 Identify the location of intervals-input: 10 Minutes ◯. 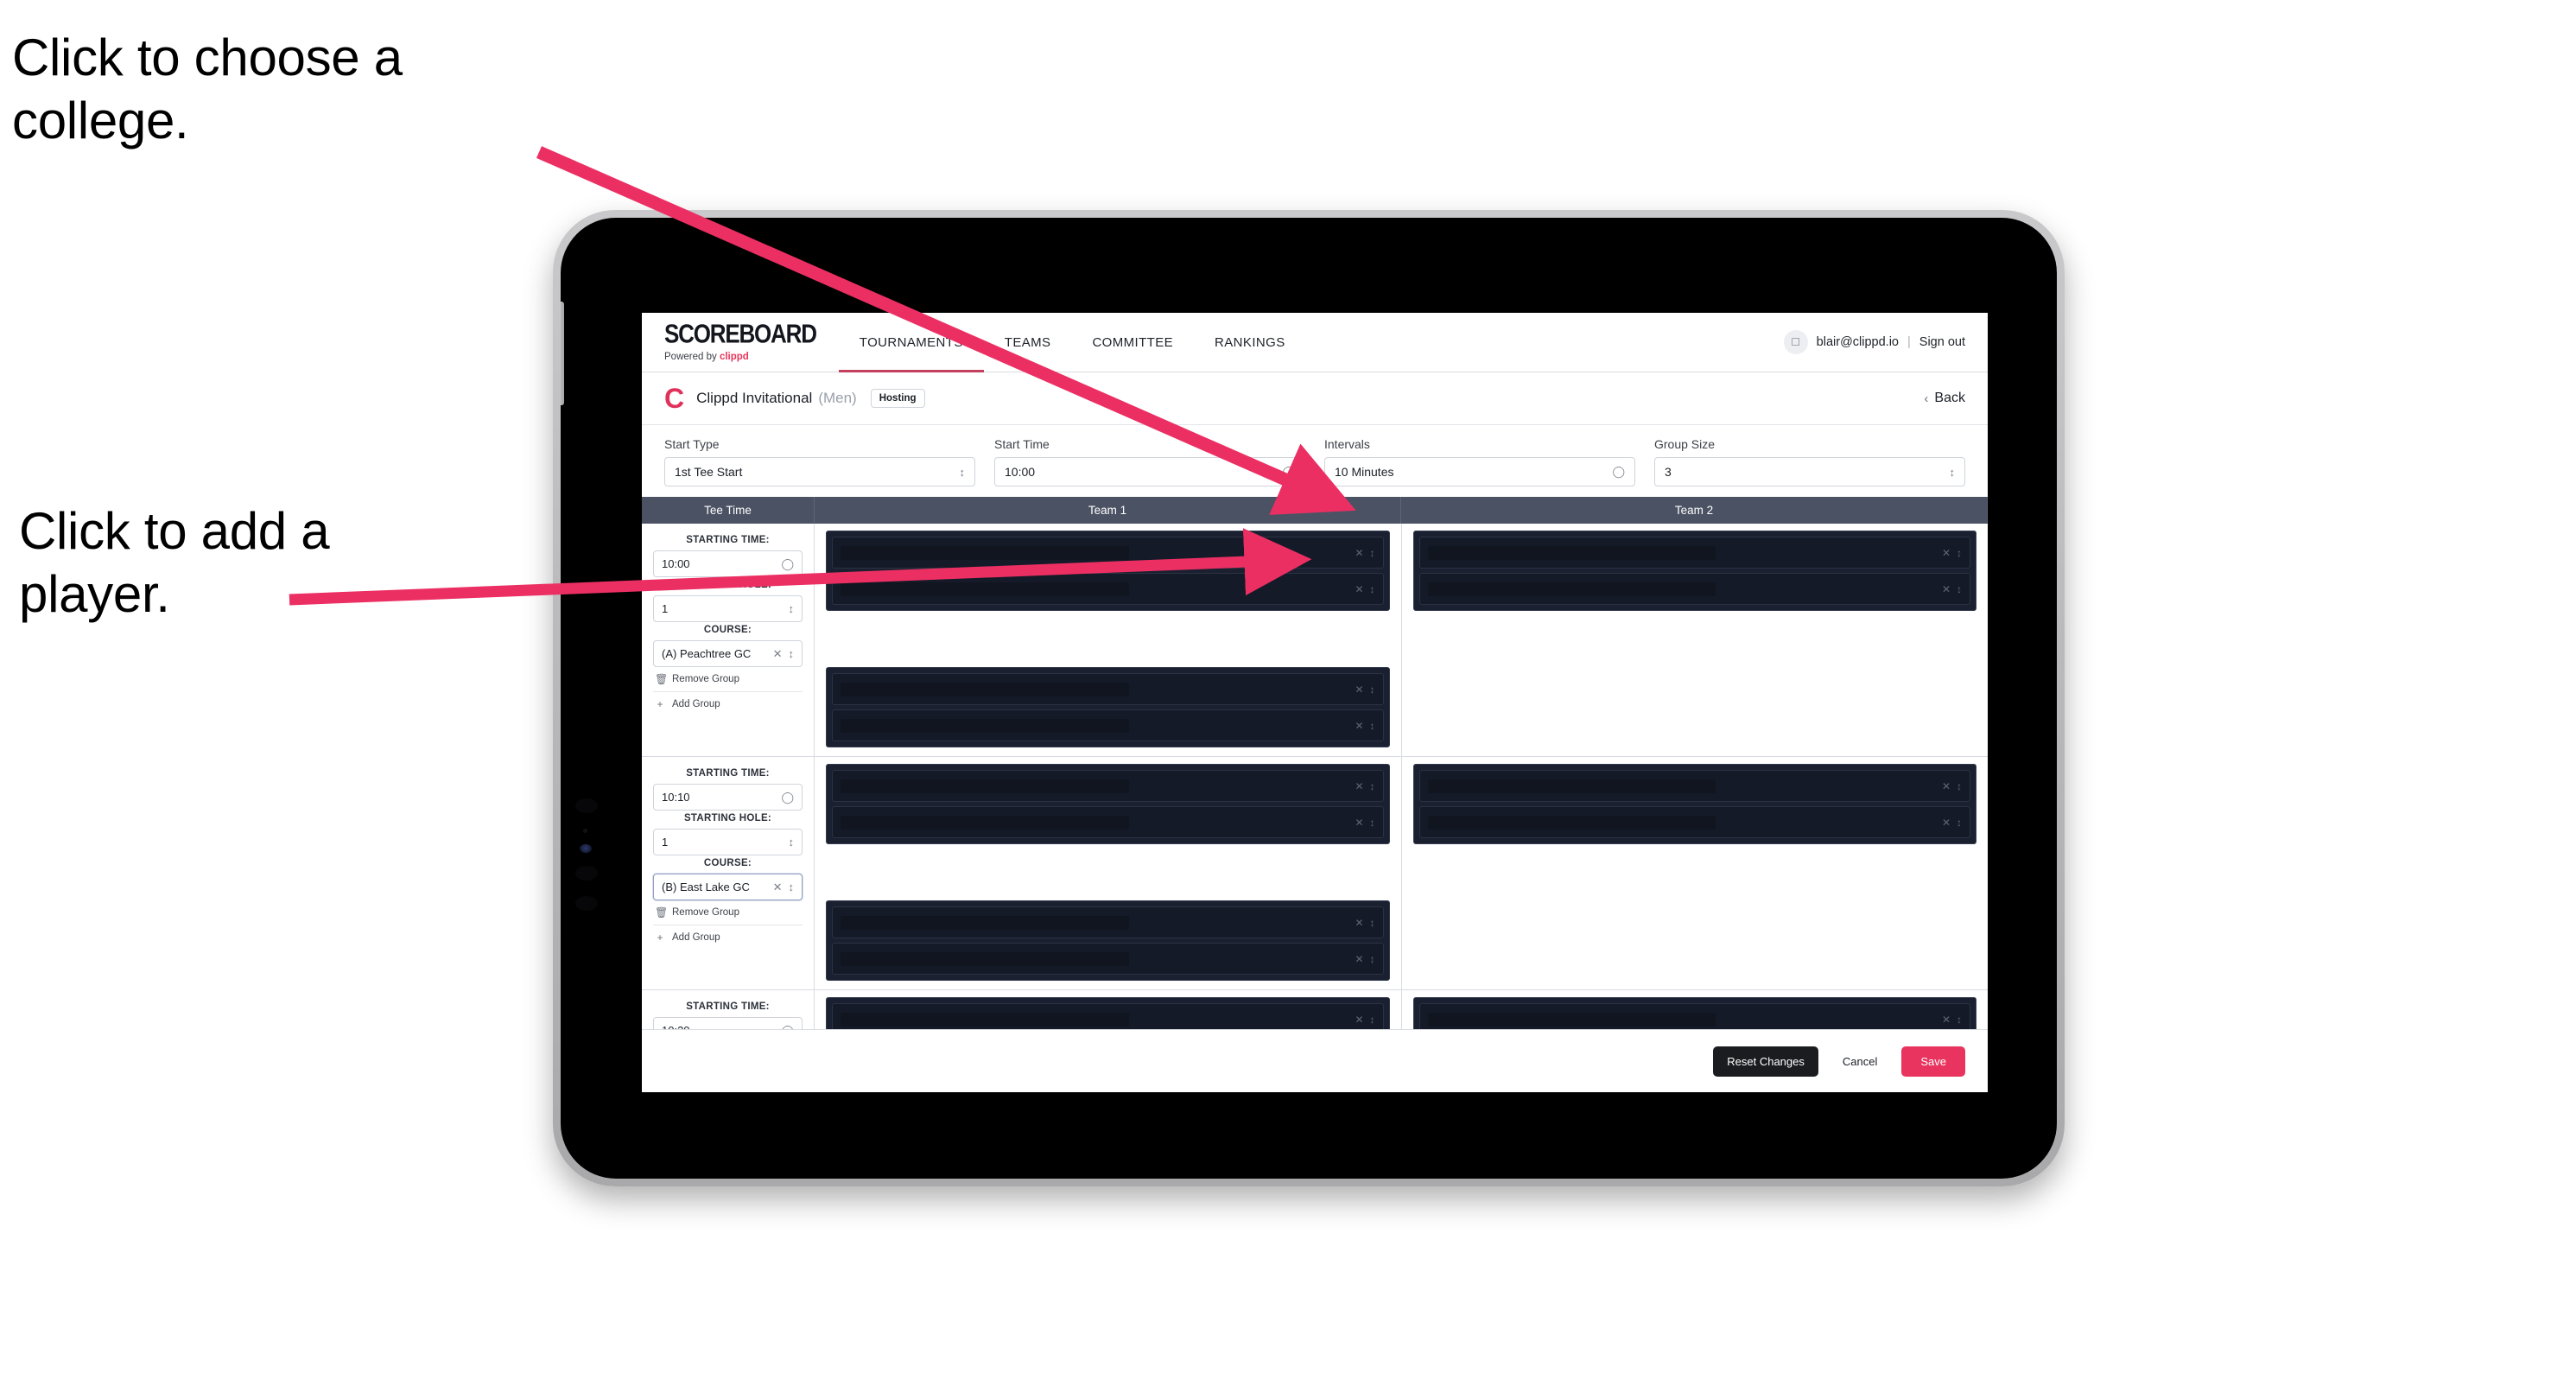
(1479, 471).